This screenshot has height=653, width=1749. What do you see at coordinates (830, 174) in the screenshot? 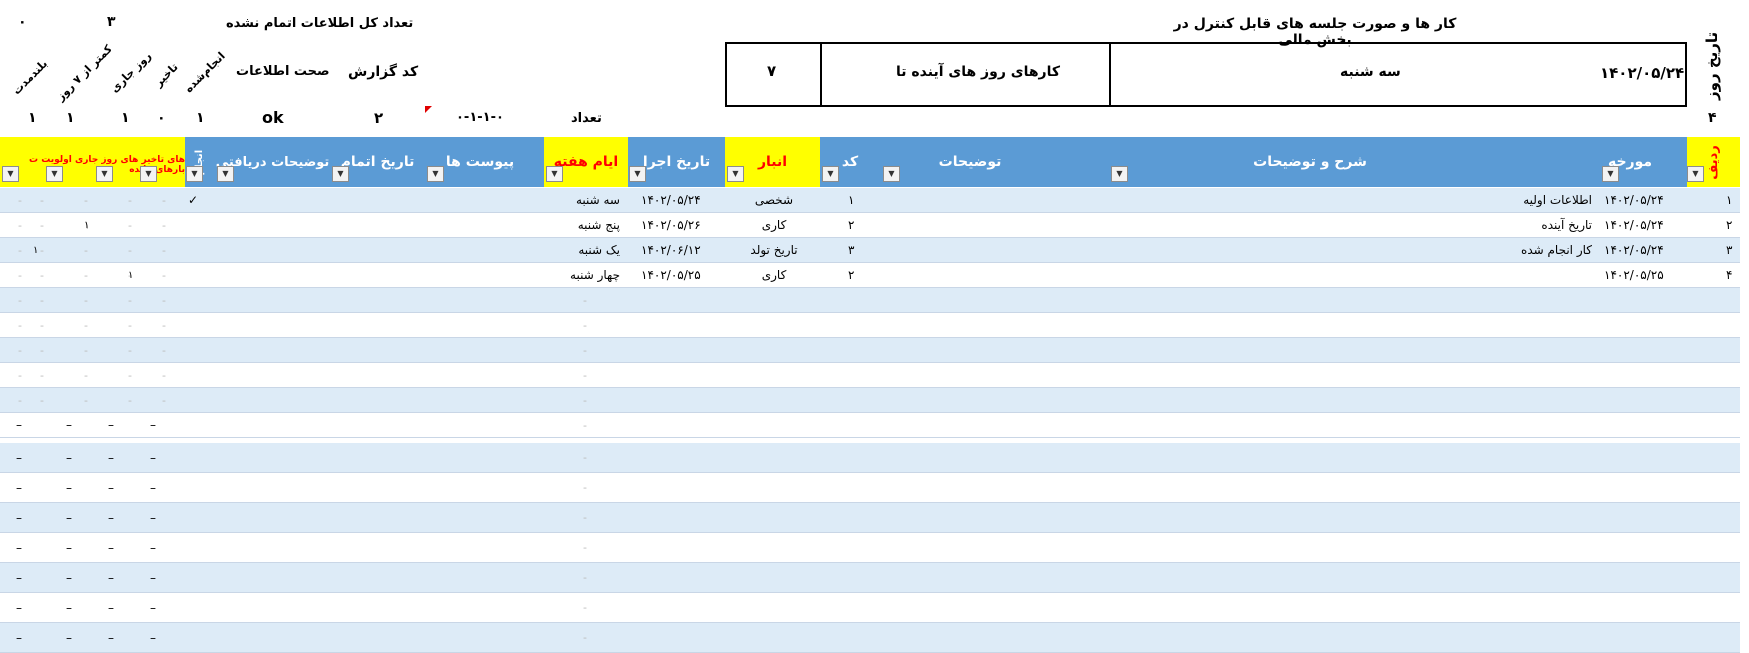
I see `filter-dropdown-code: ▼` at bounding box center [830, 174].